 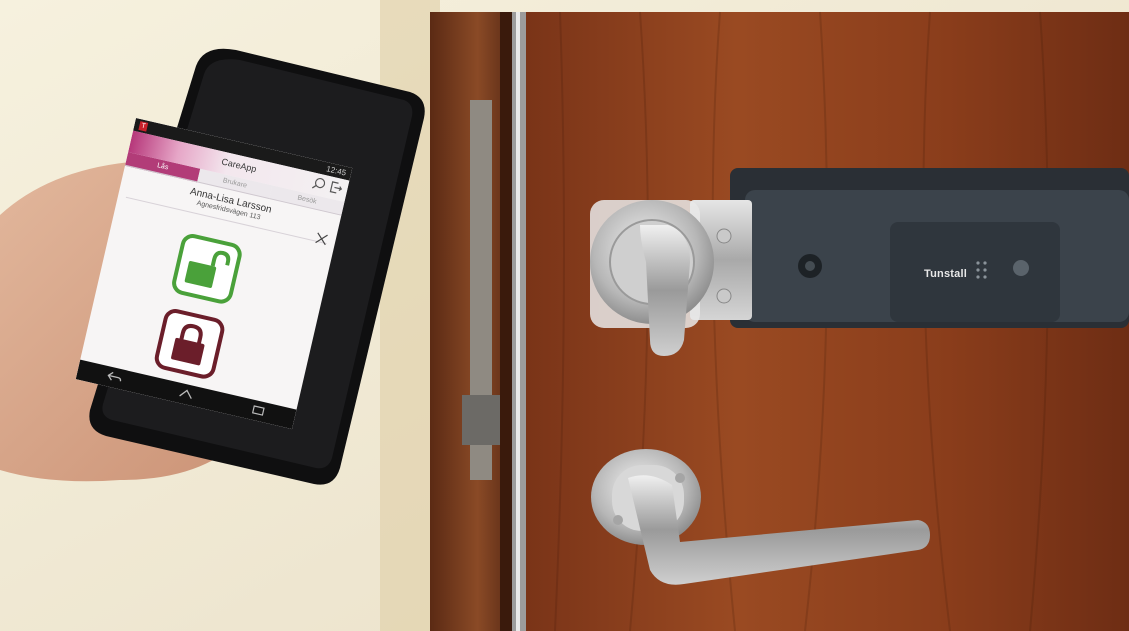 I want to click on unlock-button, so click(x=207, y=268).